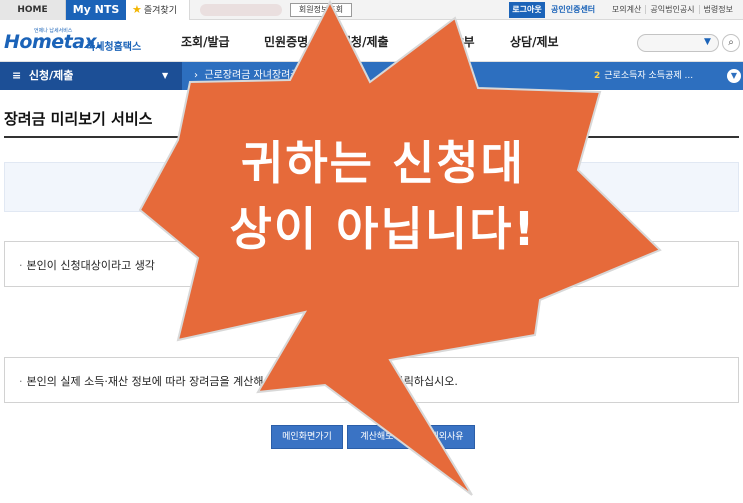 This screenshot has height=503, width=743. Describe the element at coordinates (447, 437) in the screenshot. I see `exclusion-reason-button: 제외사유` at that location.